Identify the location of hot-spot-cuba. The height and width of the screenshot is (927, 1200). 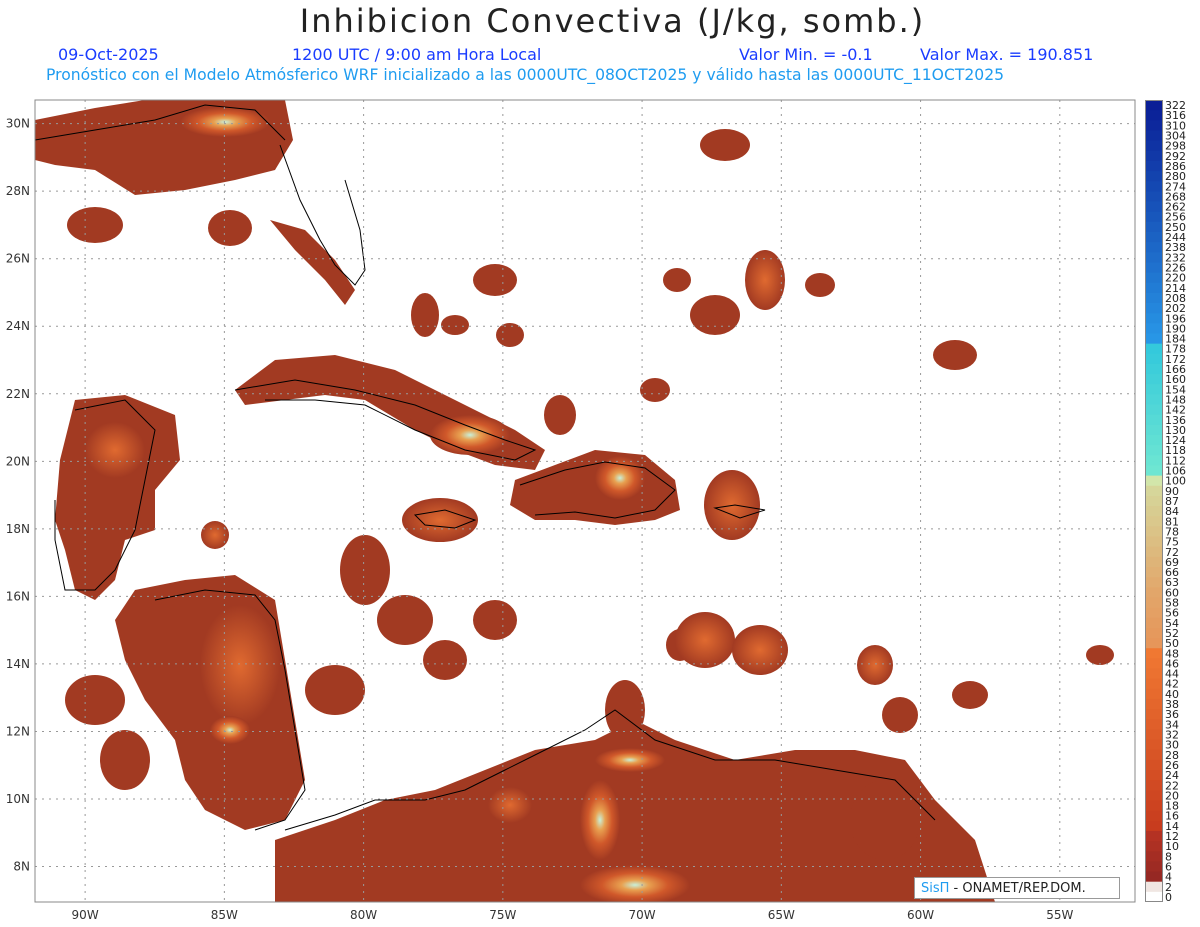
(470, 435).